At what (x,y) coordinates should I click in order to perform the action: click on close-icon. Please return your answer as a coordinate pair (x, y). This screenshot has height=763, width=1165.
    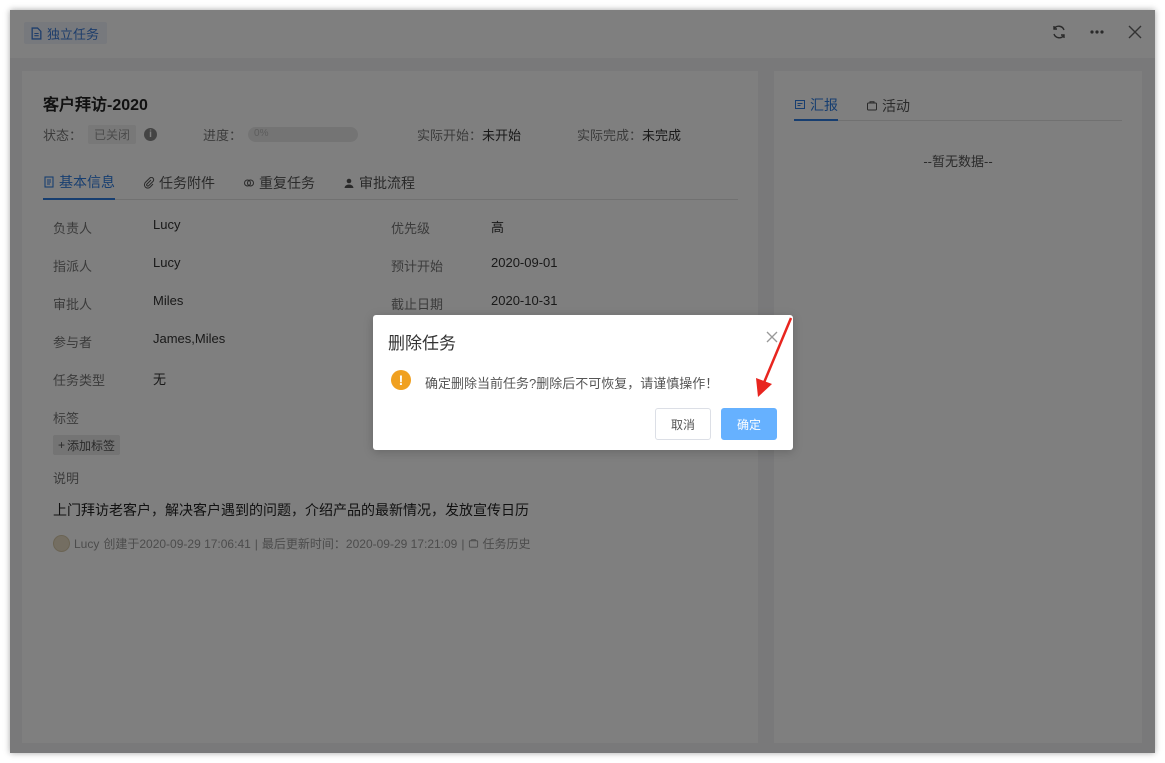
    Looking at the image, I should click on (772, 337).